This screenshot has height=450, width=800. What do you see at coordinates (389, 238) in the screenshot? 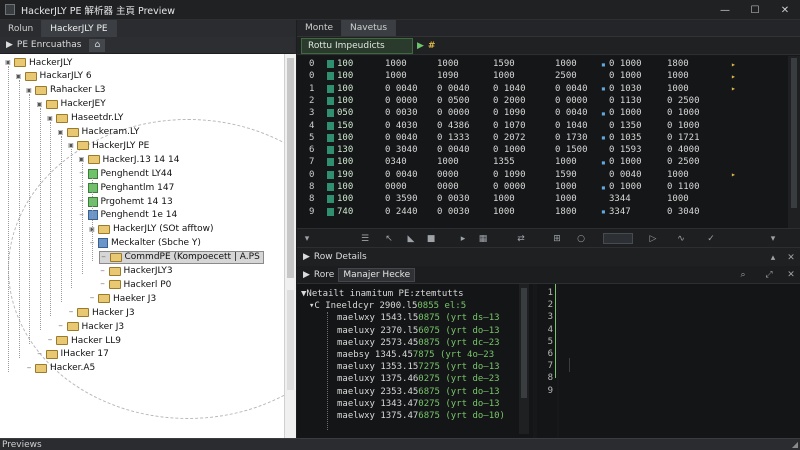
I see `pointer-icon: ↖` at bounding box center [389, 238].